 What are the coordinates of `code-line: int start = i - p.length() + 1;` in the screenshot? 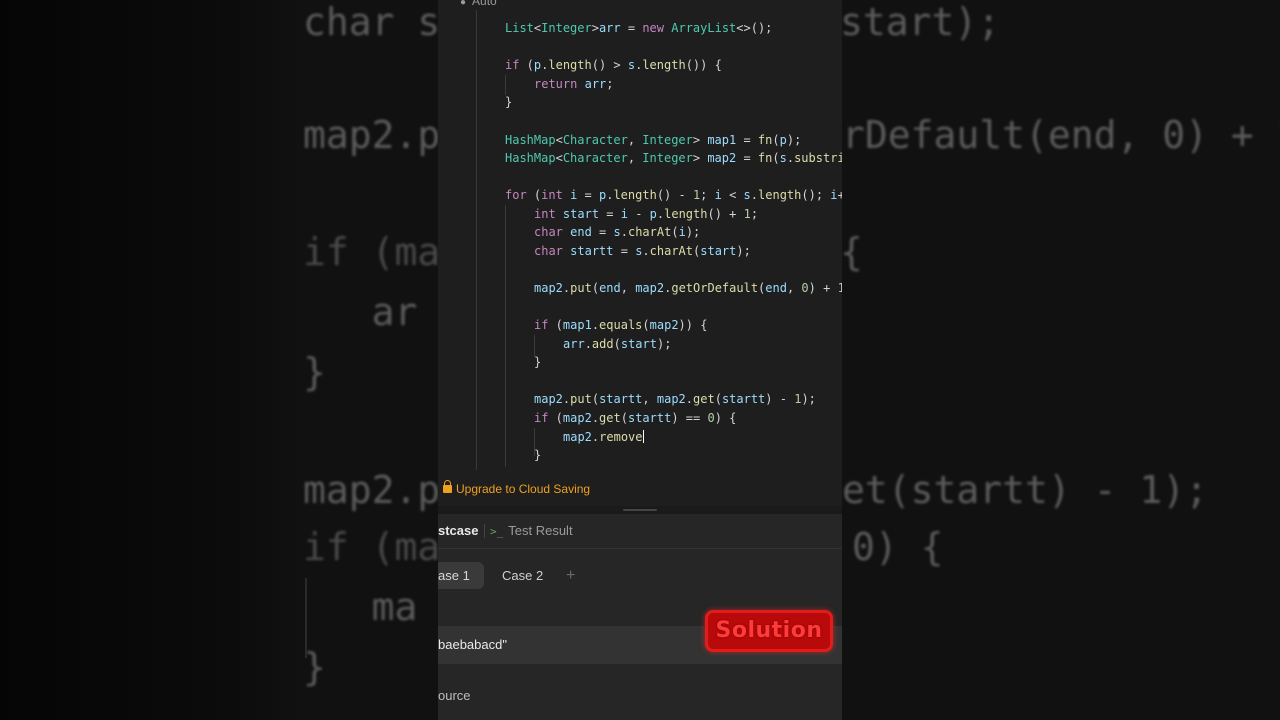 It's located at (646, 214).